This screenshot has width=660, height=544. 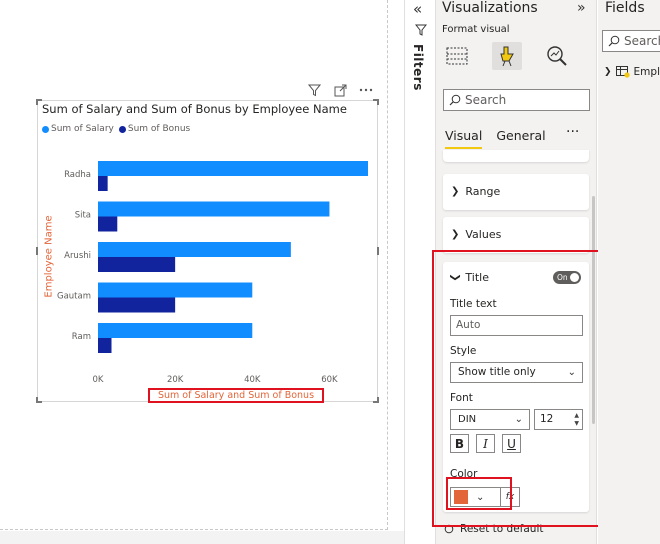 I want to click on reset-to-default-link: Reset to default, so click(x=494, y=529).